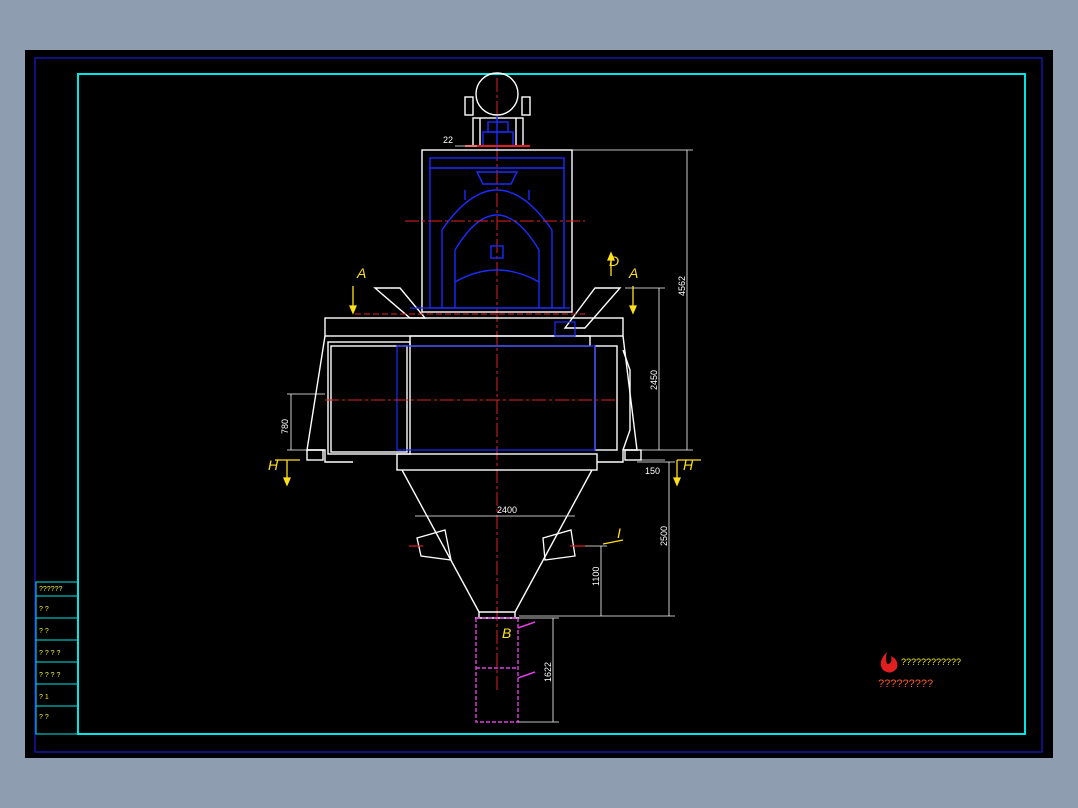 The width and height of the screenshot is (1078, 808). What do you see at coordinates (434, 545) in the screenshot?
I see `left-side-outlet` at bounding box center [434, 545].